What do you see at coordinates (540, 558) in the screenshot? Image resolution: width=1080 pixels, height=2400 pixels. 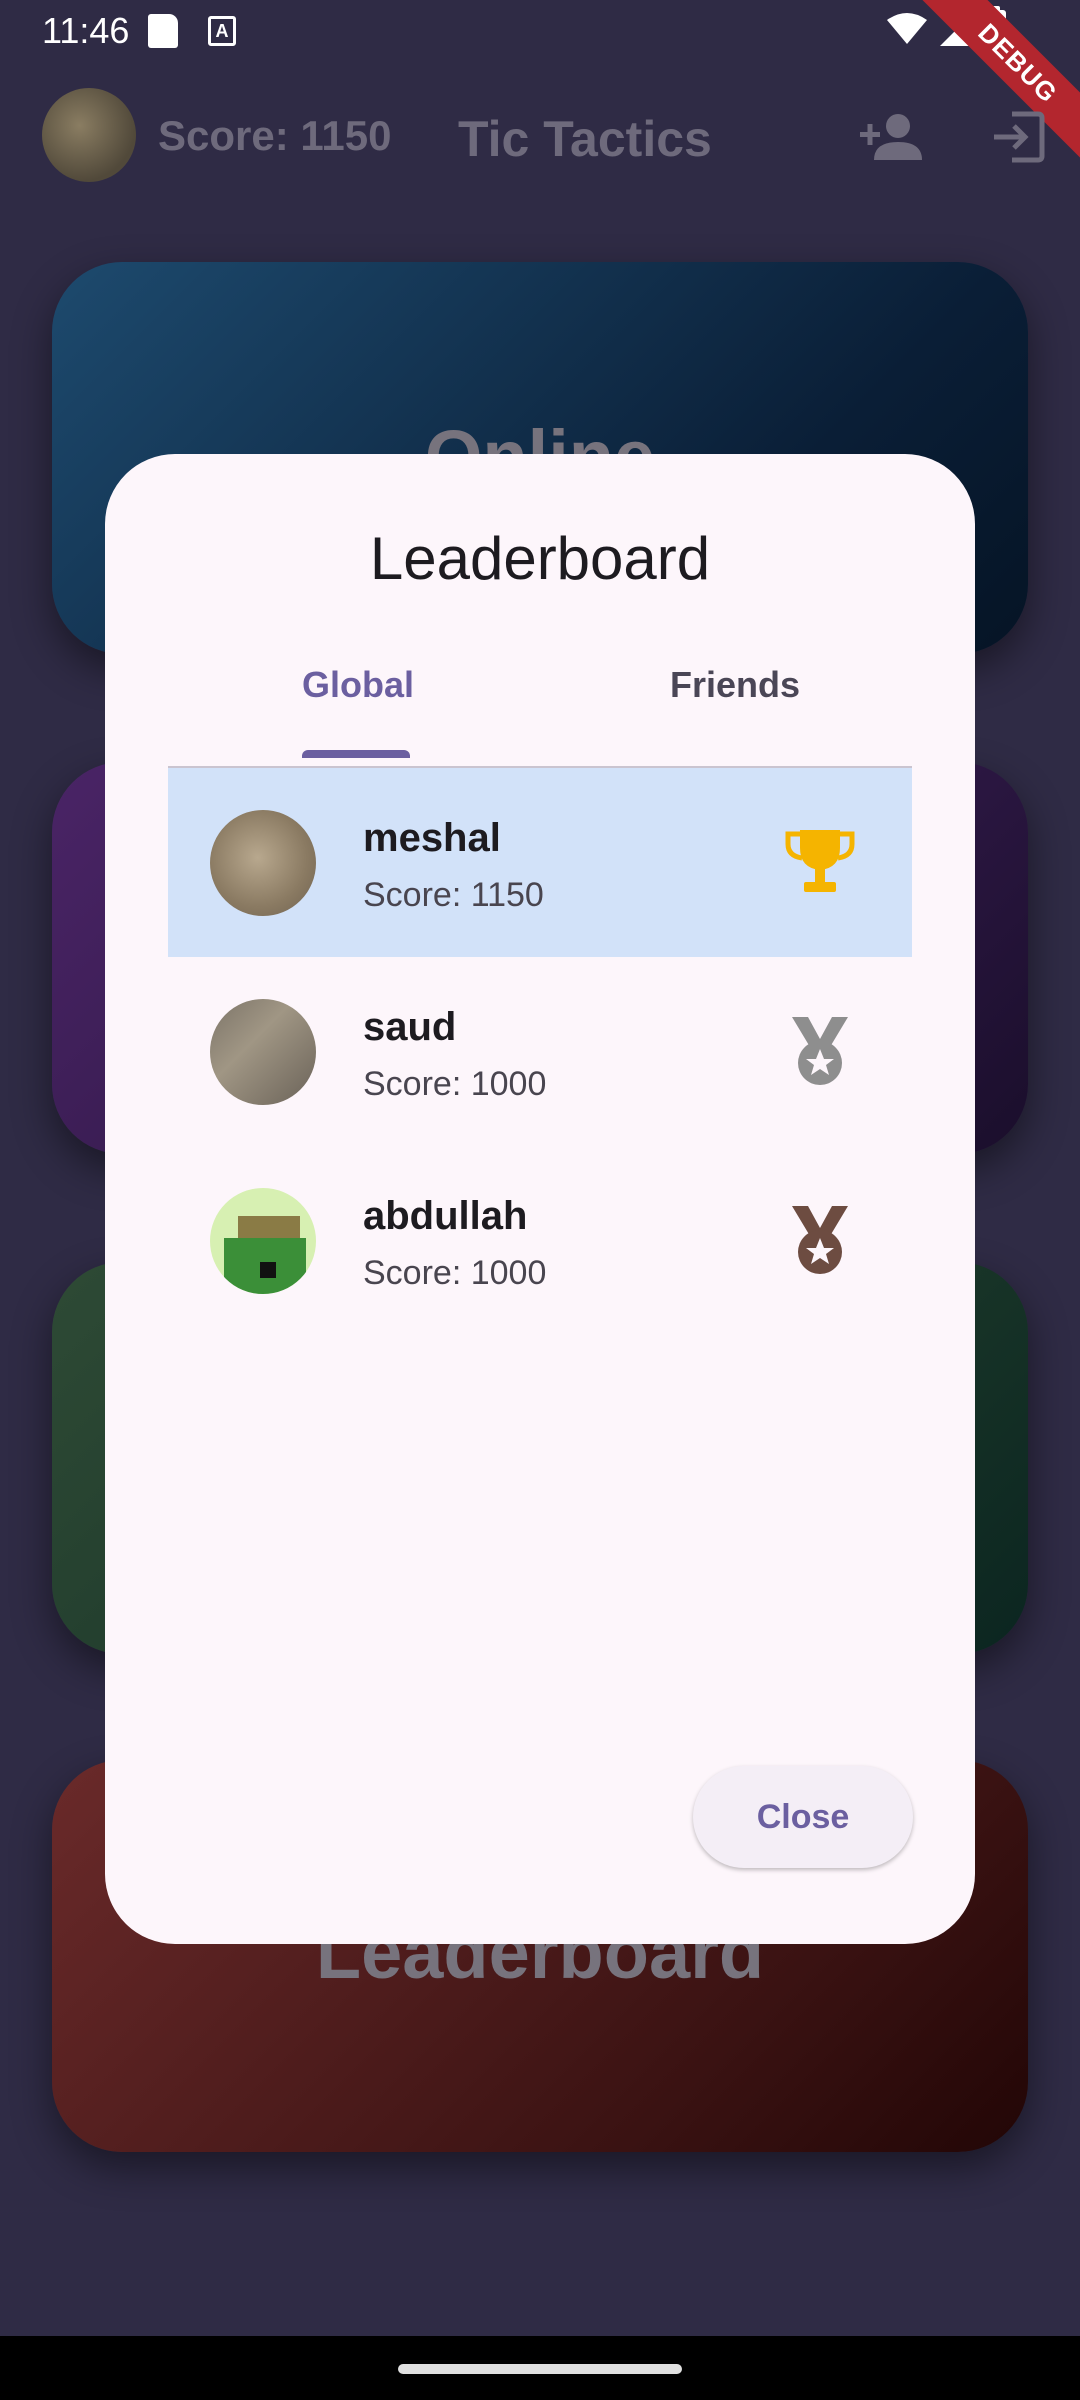 I see `dialog-title: Leaderboard` at bounding box center [540, 558].